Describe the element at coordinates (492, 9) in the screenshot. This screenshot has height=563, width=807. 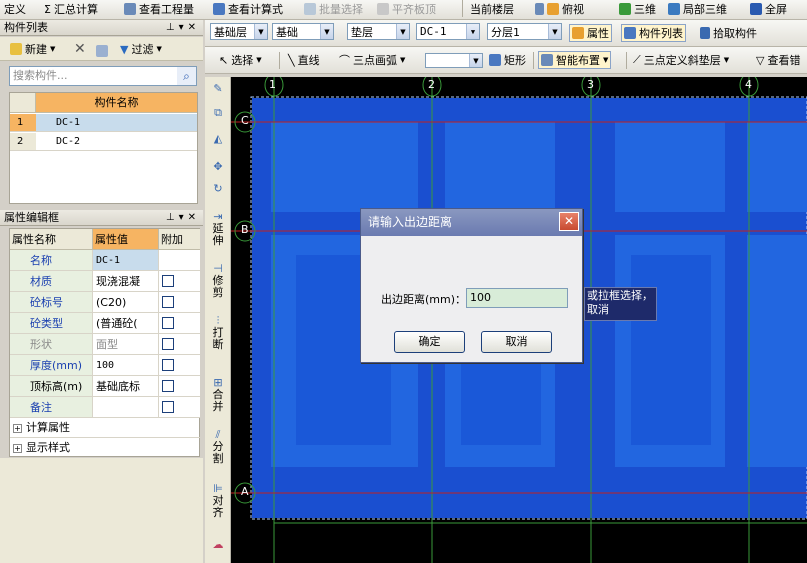
I see `current-floor-button: 当前楼层` at that location.